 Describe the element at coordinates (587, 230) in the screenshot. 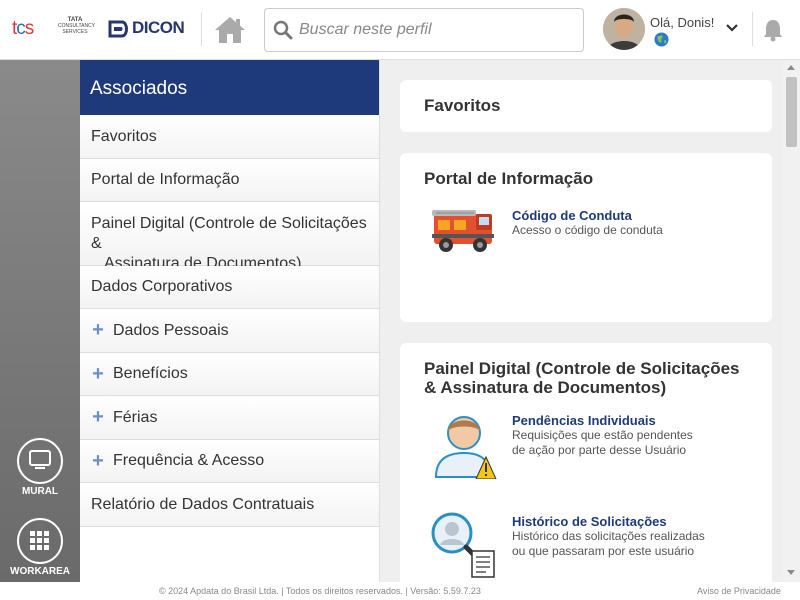

I see `link-description: Acesso o código de conduta` at that location.